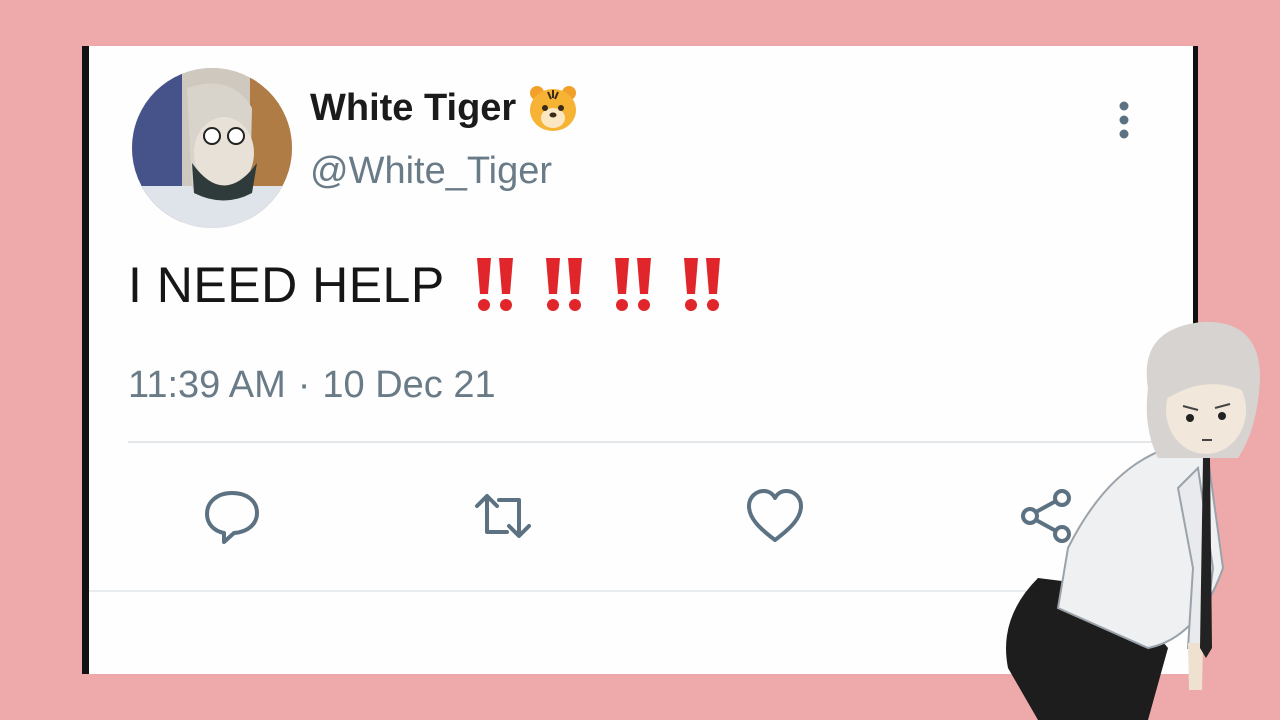 This screenshot has width=1280, height=720. Describe the element at coordinates (312, 385) in the screenshot. I see `tweet-timestamp: 11:39 AM · 10 Dec 21` at that location.